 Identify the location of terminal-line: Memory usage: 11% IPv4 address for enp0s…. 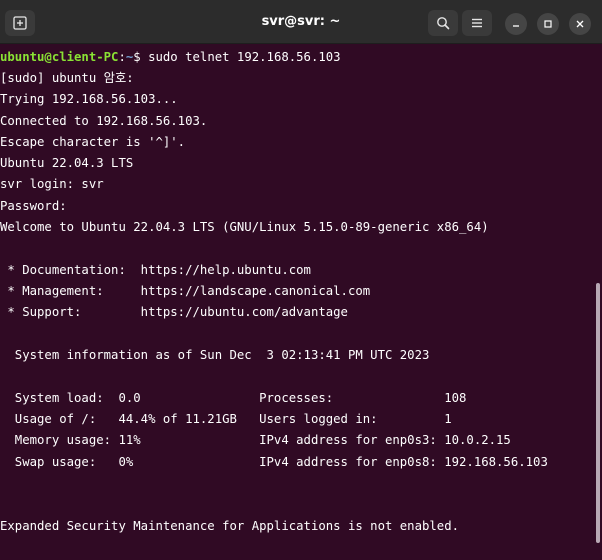
(255, 440).